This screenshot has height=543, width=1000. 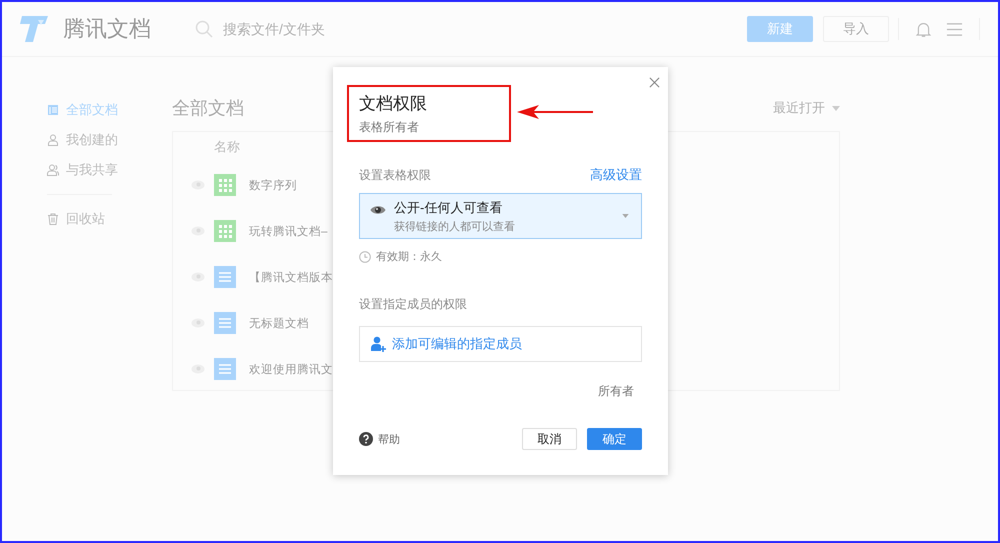 I want to click on help-icon, so click(x=366, y=439).